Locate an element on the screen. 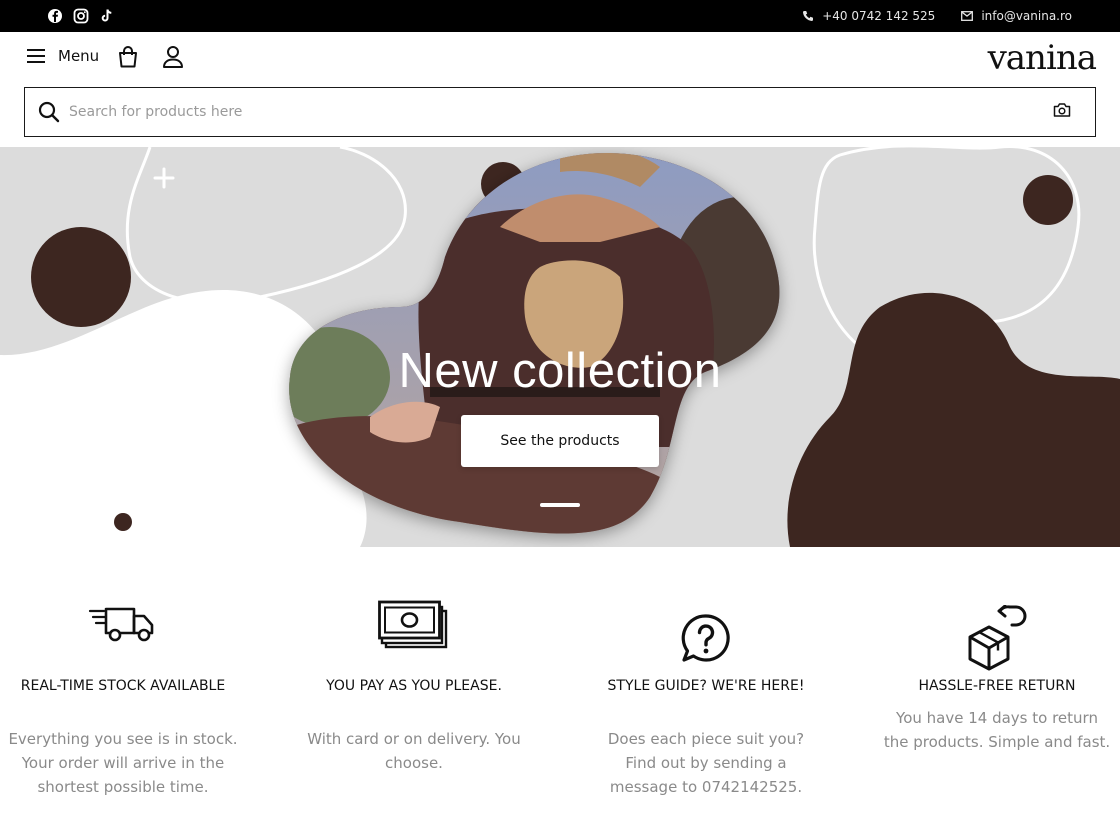 The image size is (1120, 830). search-input is located at coordinates (549, 112).